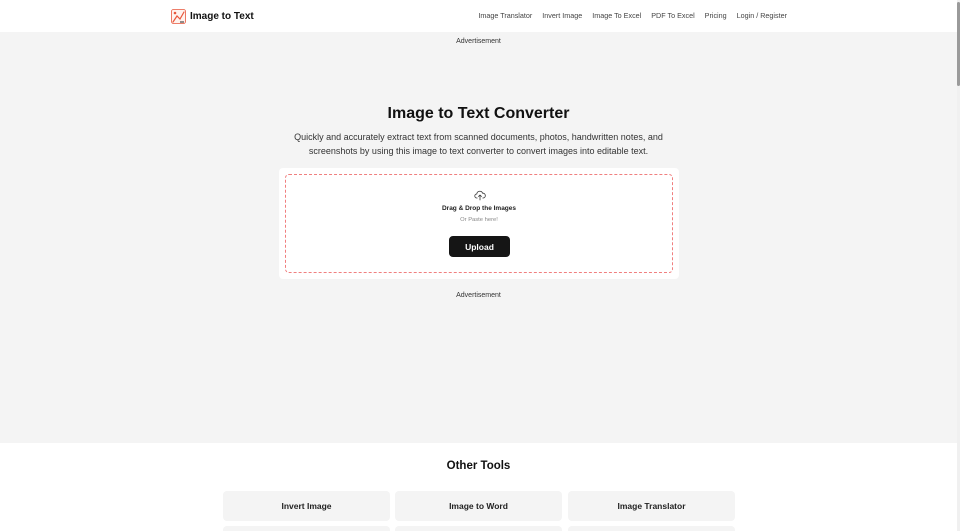 The height and width of the screenshot is (531, 960). Describe the element at coordinates (306, 506) in the screenshot. I see `tool-card-invert-image: Invert Image` at that location.